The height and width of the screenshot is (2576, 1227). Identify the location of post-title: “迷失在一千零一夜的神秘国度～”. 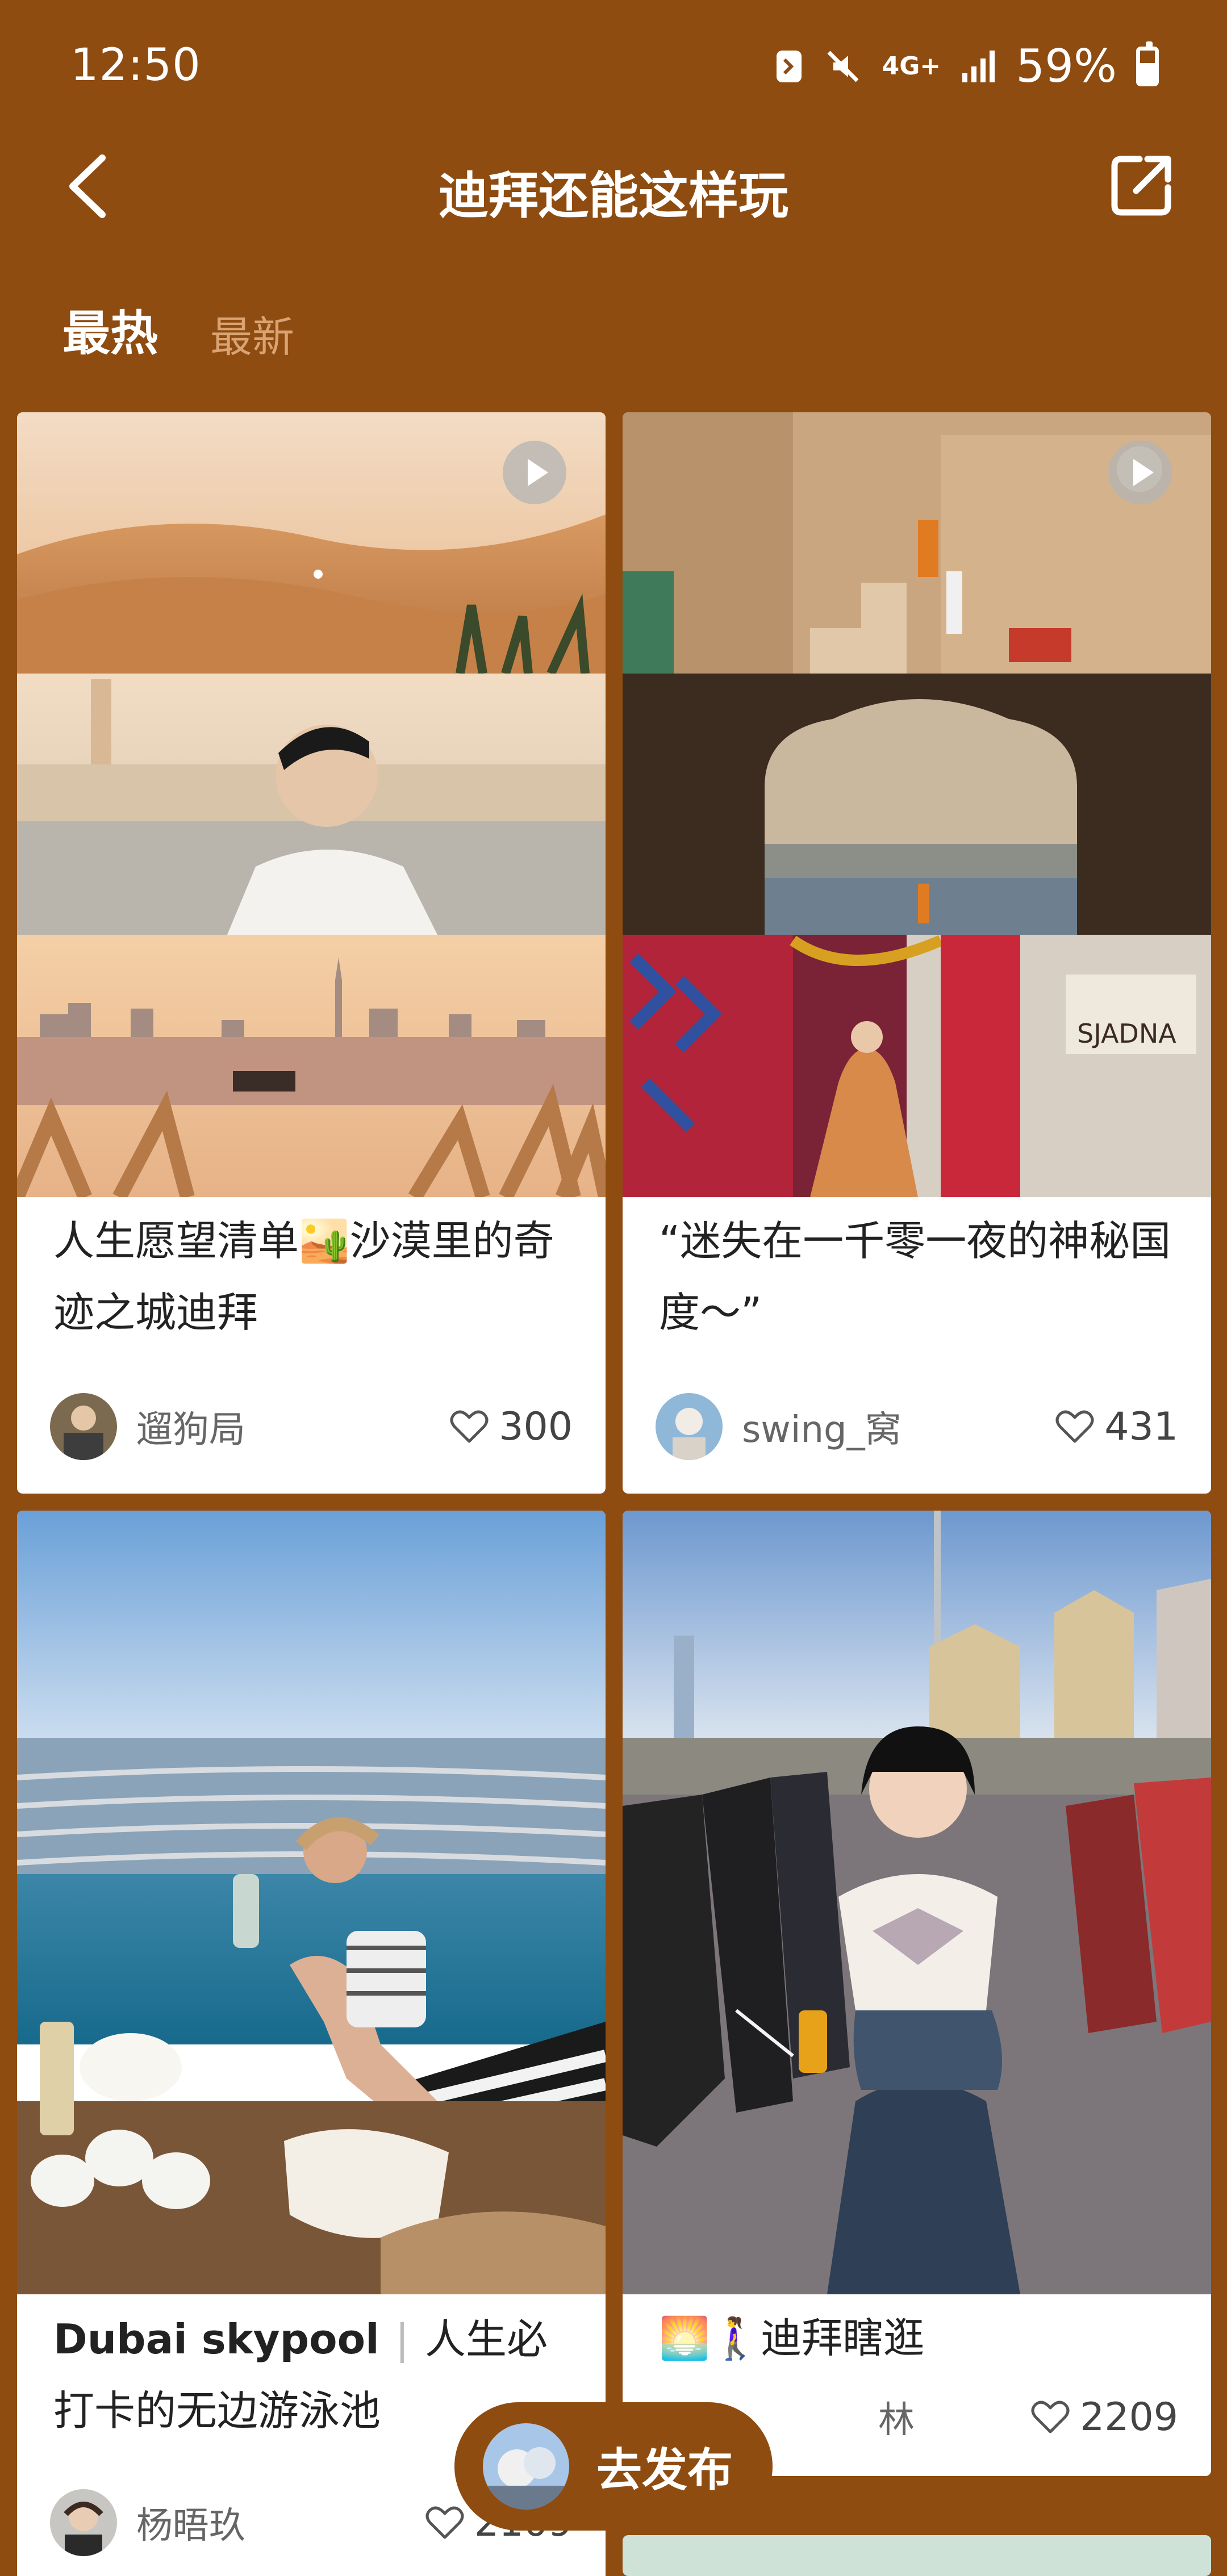
(915, 1276).